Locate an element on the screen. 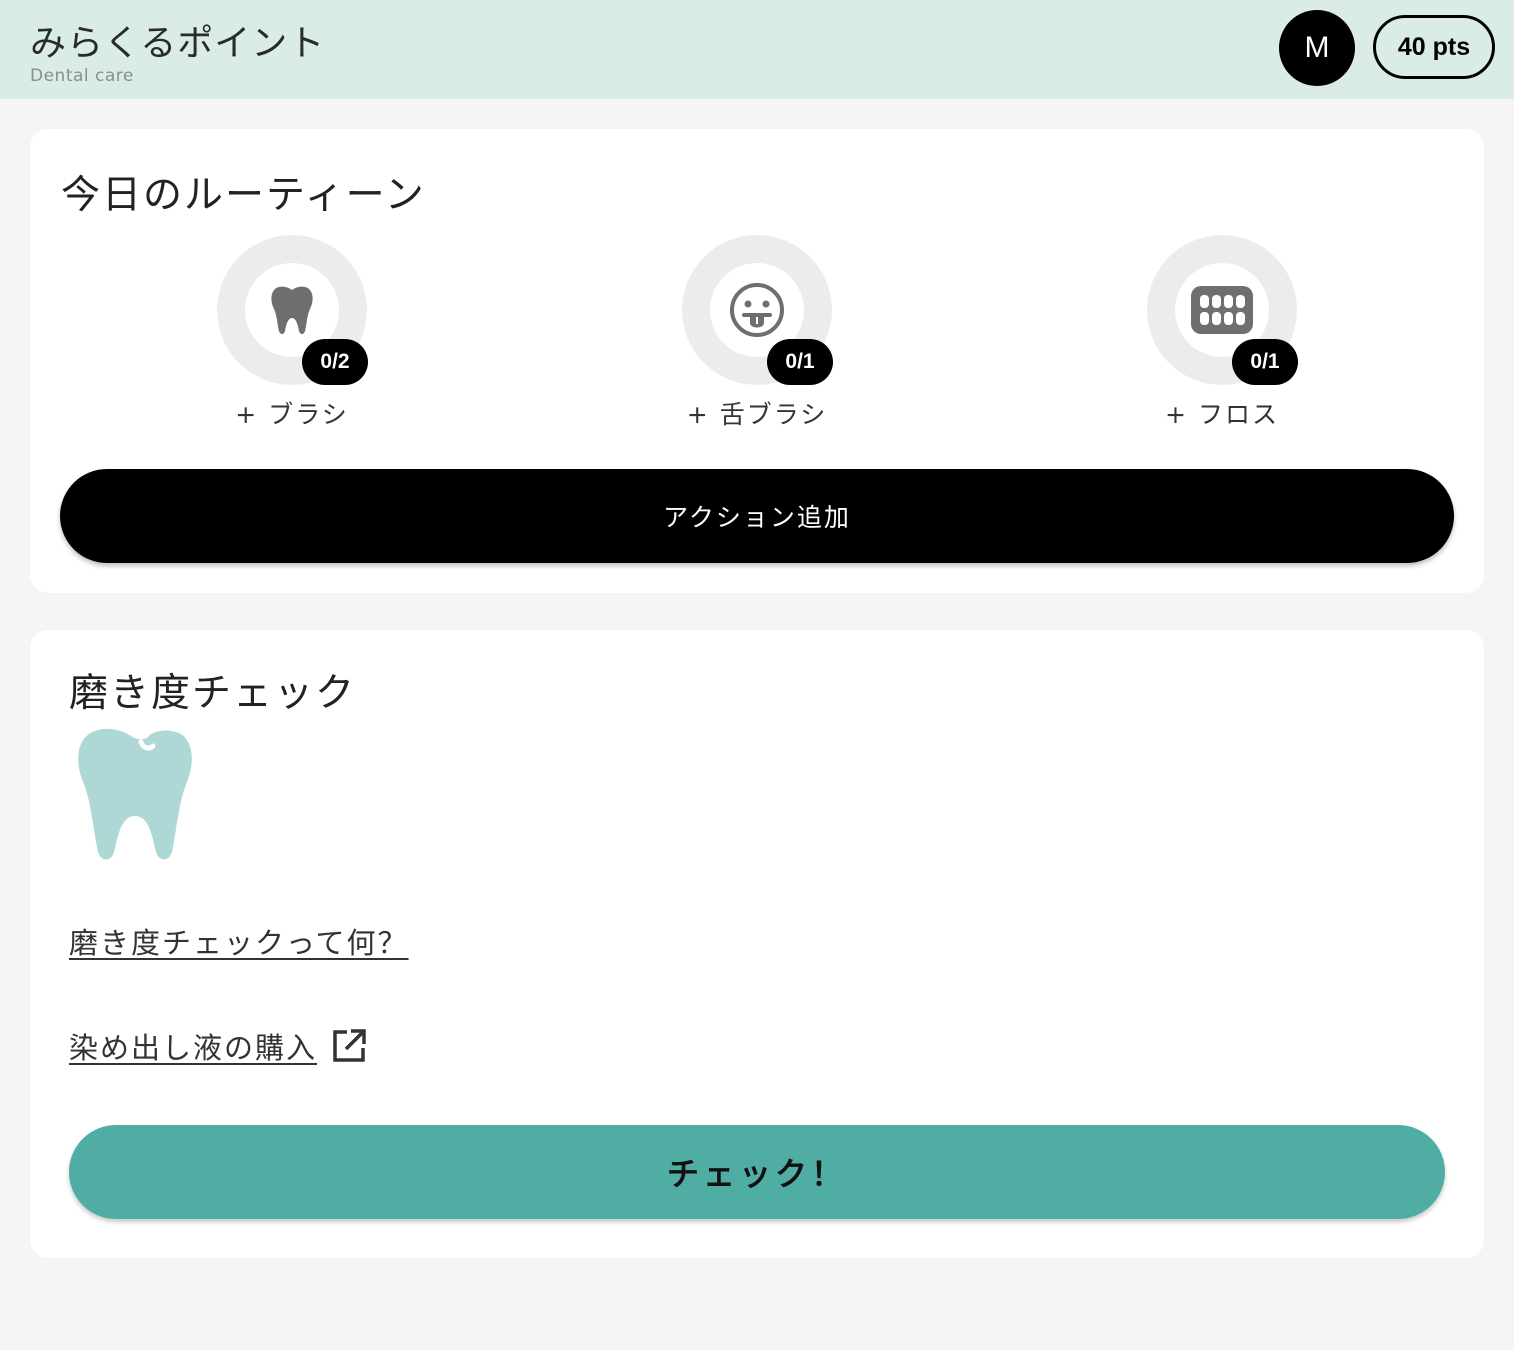 Image resolution: width=1514 pixels, height=1350 pixels. app-subtitle: Dental care is located at coordinates (82, 76).